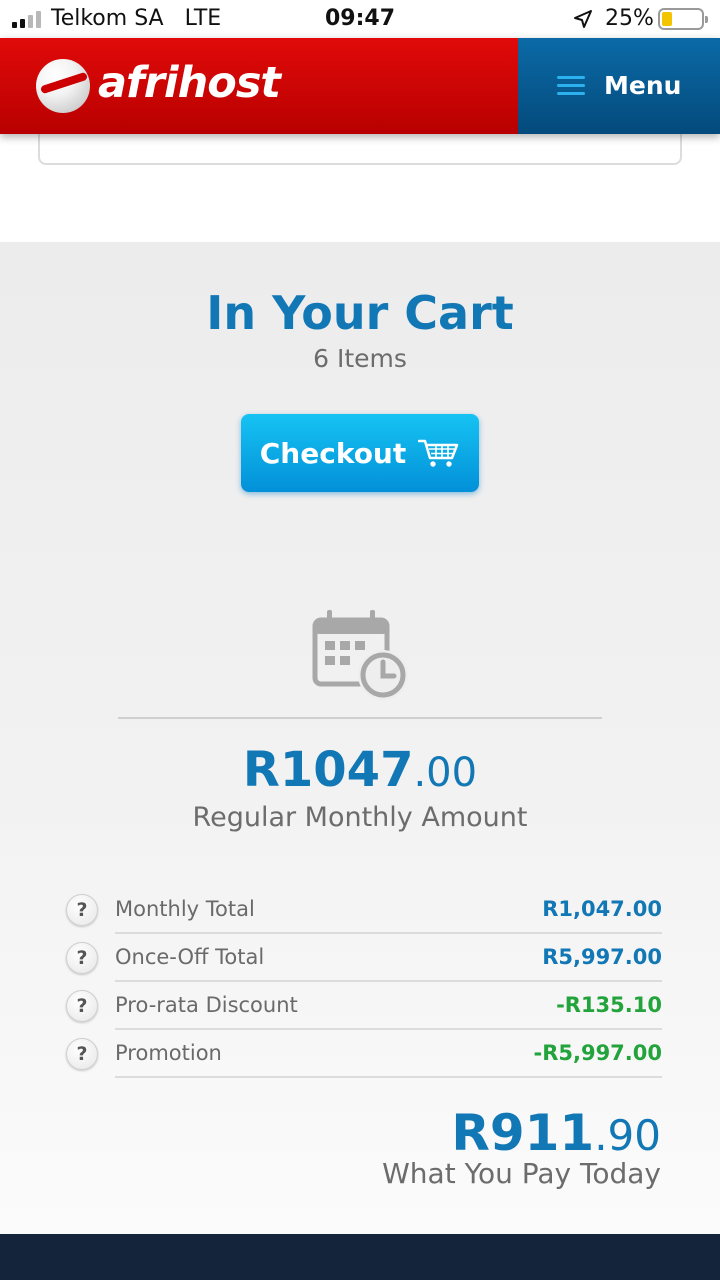 The width and height of the screenshot is (720, 1280). What do you see at coordinates (364, 1006) in the screenshot?
I see `summary-row-pro-rata-discount: ? Pro-rata Discount -R135.10` at bounding box center [364, 1006].